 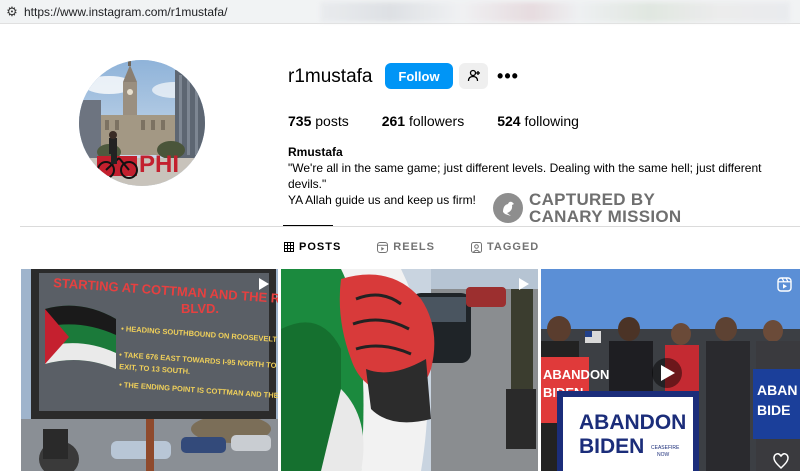 I want to click on profile-tabs: POSTS REELS TAGGED, so click(x=429, y=247).